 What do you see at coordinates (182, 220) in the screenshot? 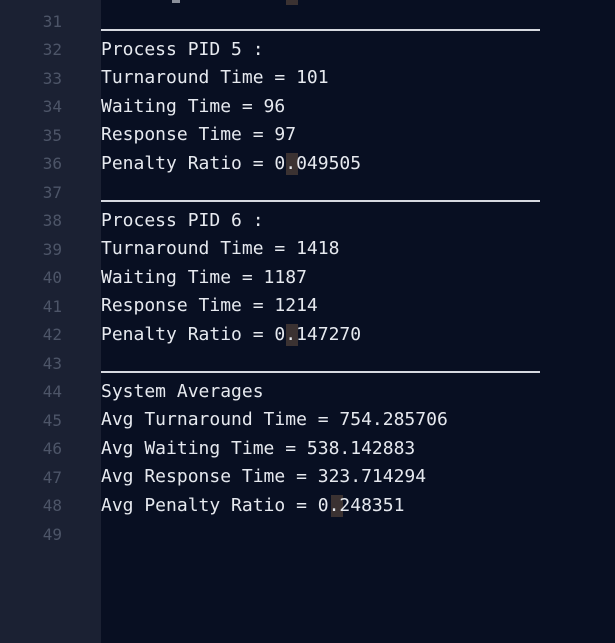
I see `code-line-pid6-header: Process PID 6 :` at bounding box center [182, 220].